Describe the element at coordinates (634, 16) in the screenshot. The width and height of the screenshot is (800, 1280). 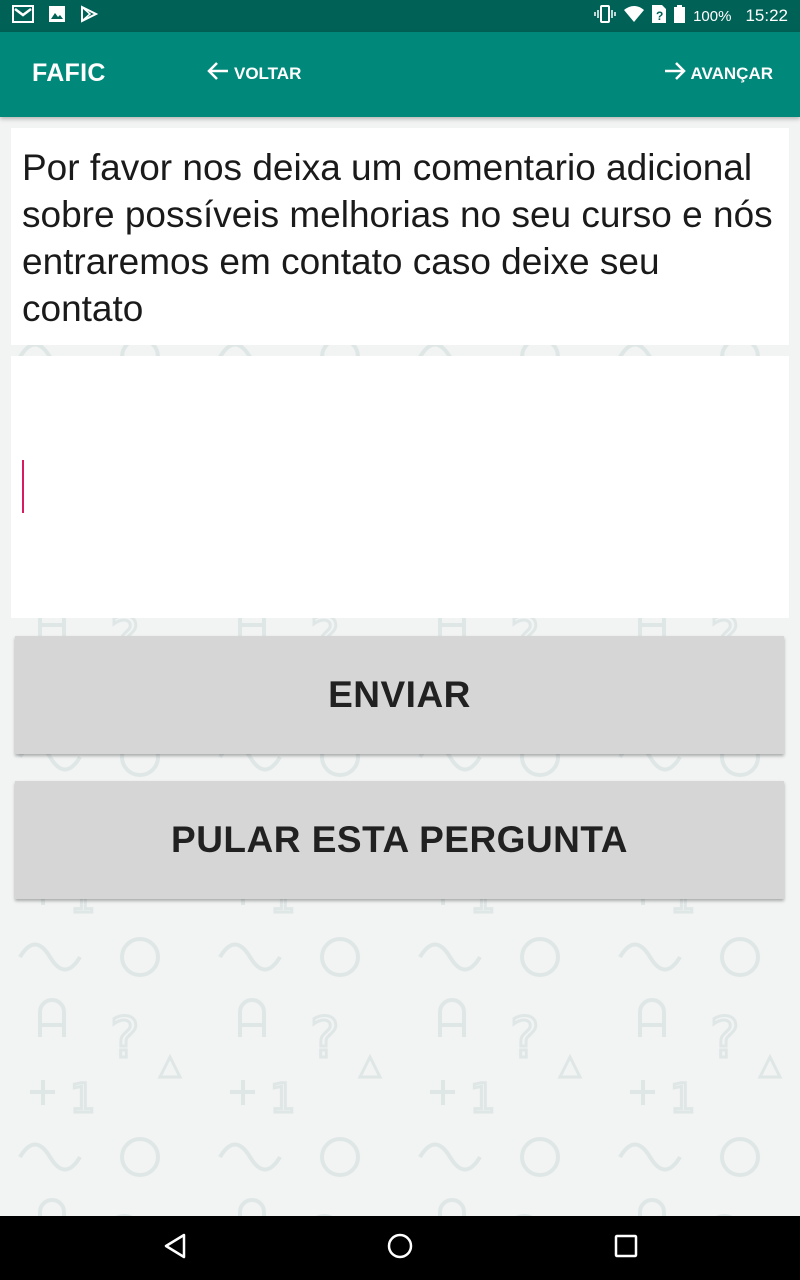
I see `wifi-icon` at that location.